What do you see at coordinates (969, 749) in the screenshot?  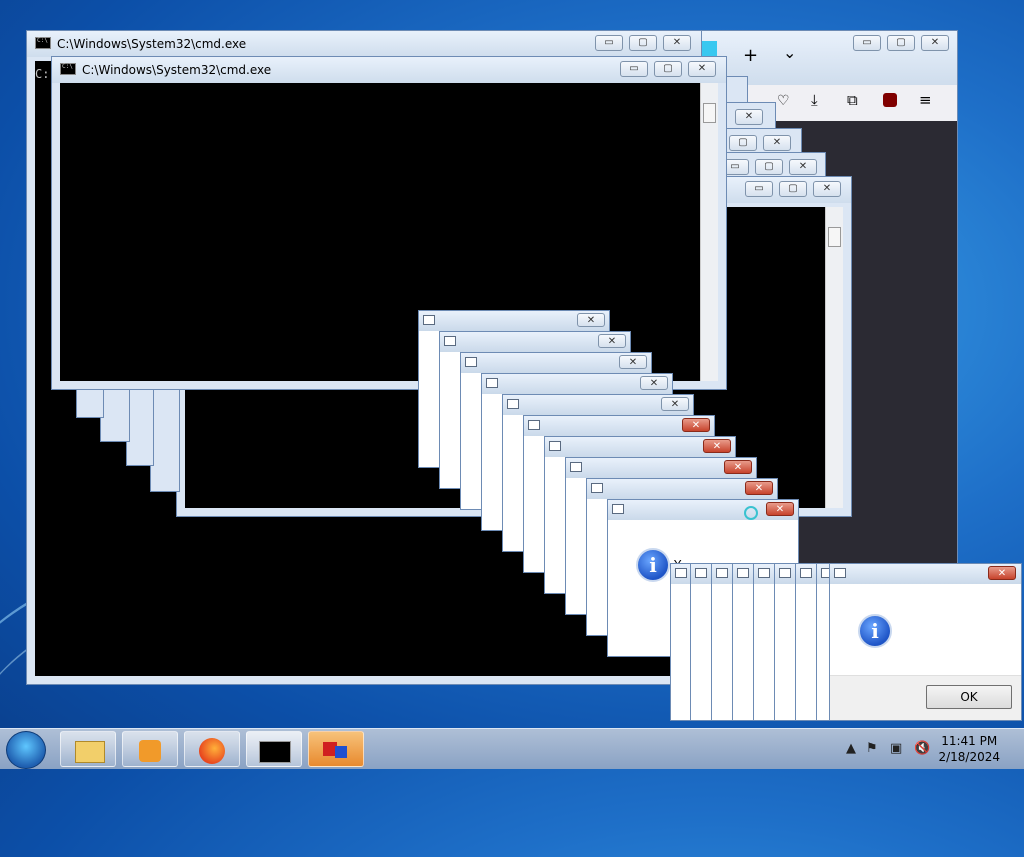 I see `system-clock: 11:41 PM 2/18/2024` at bounding box center [969, 749].